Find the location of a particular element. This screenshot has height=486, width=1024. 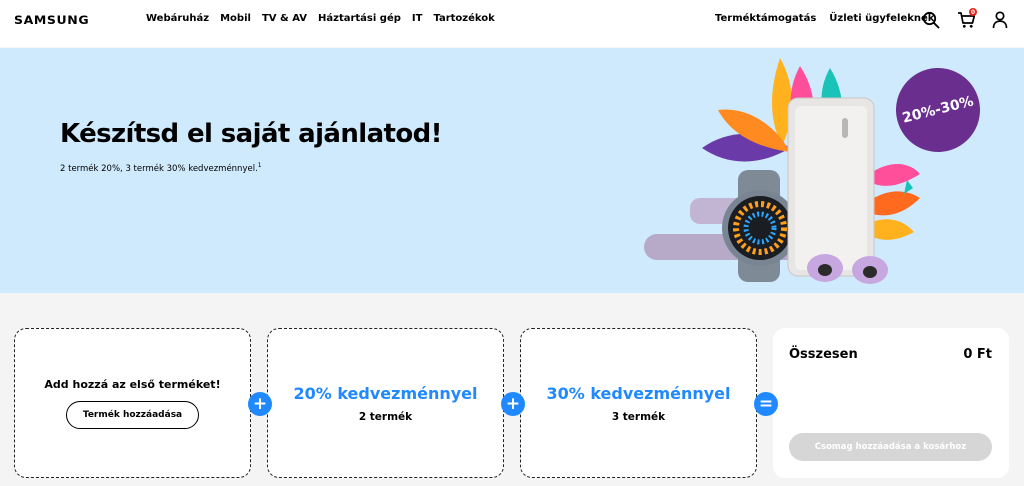

nav-item-it: IT is located at coordinates (417, 18).